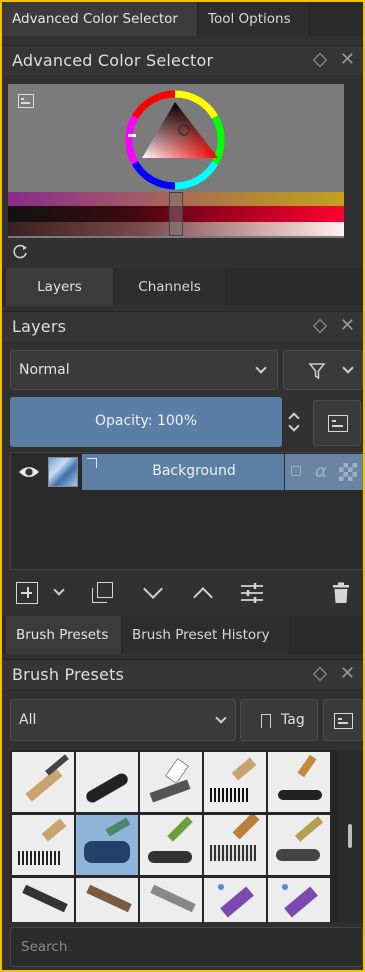  Describe the element at coordinates (153, 589) in the screenshot. I see `move-layer-down-icon` at that location.